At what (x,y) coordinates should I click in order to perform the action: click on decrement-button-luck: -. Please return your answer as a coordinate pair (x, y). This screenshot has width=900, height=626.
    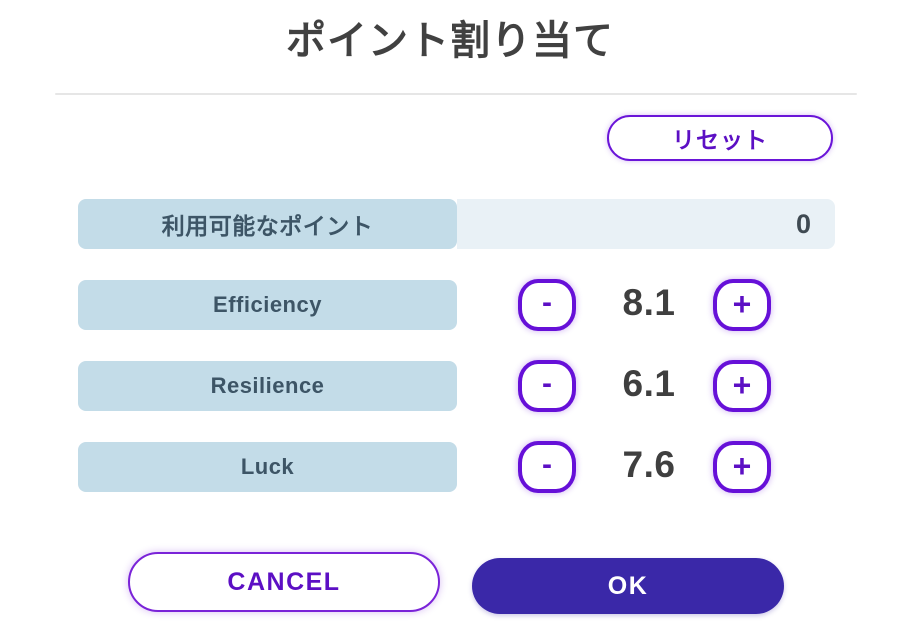
    Looking at the image, I should click on (547, 467).